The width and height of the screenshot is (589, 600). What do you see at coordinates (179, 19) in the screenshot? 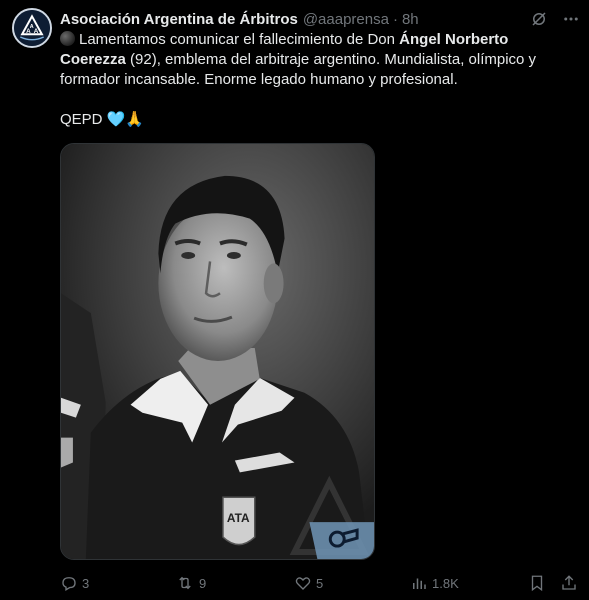
I see `display-name: Asociación Argentina de Árbitros` at bounding box center [179, 19].